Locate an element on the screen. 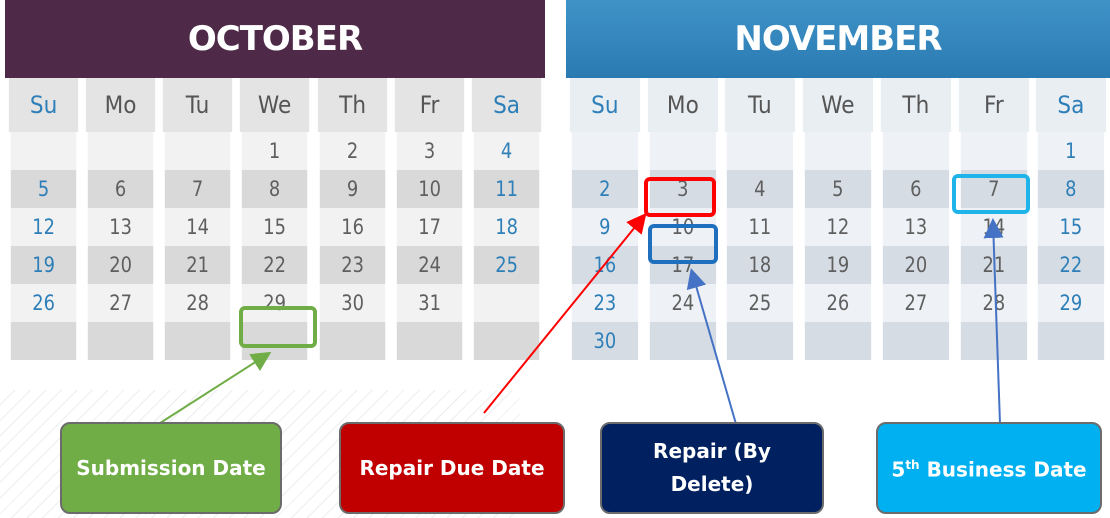 This screenshot has height=518, width=1110. legend-repair-by-delete: Repair (By Delete) is located at coordinates (712, 468).